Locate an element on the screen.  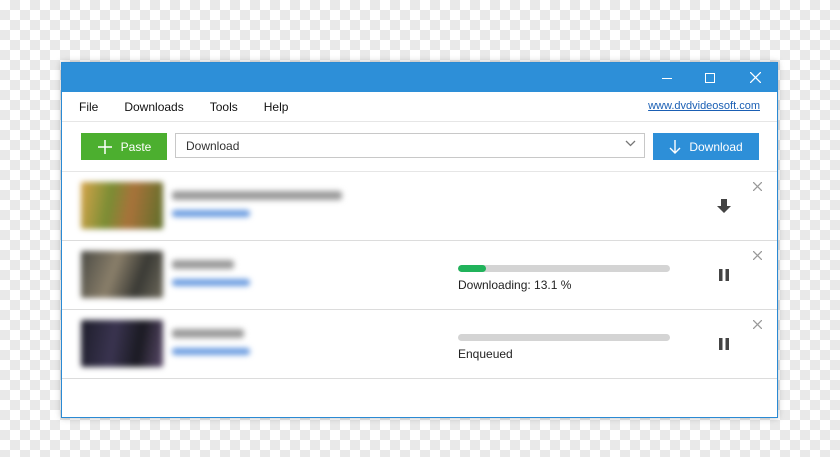
list-item: Downloading: 13.1 % is located at coordinates (419, 275).